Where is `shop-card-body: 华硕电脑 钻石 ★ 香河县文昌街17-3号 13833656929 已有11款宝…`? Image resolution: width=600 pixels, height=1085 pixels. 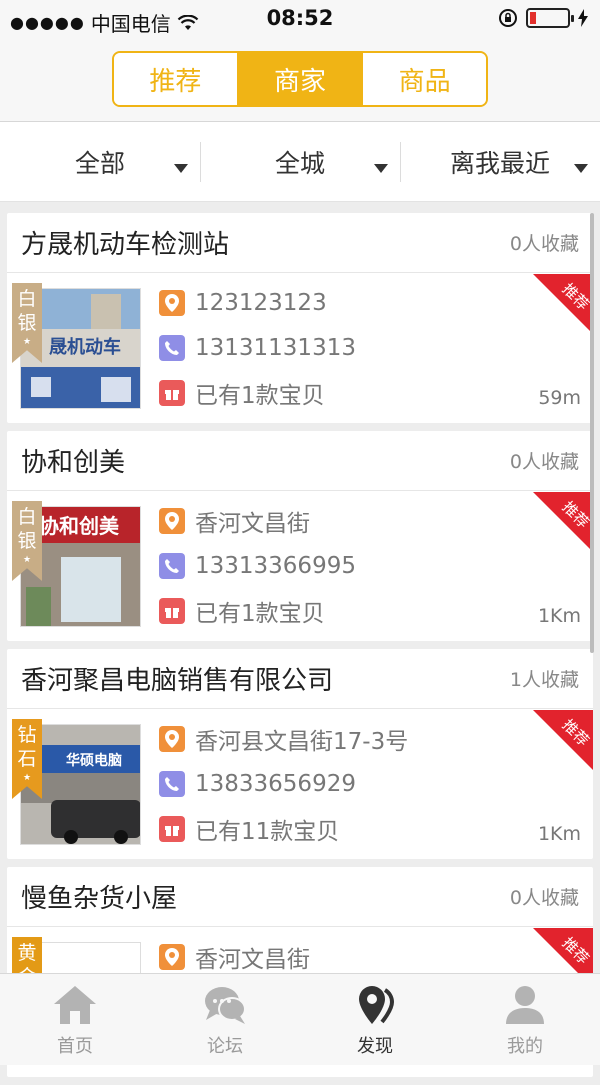 shop-card-body: 华硕电脑 钻石 ★ 香河县文昌街17-3号 13833656929 已有11款宝… is located at coordinates (300, 784).